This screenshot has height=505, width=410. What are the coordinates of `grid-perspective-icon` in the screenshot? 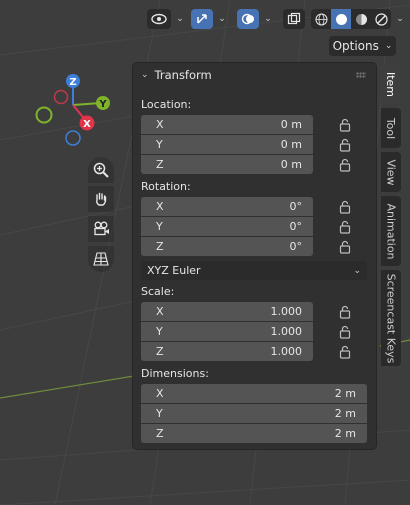 It's located at (101, 259).